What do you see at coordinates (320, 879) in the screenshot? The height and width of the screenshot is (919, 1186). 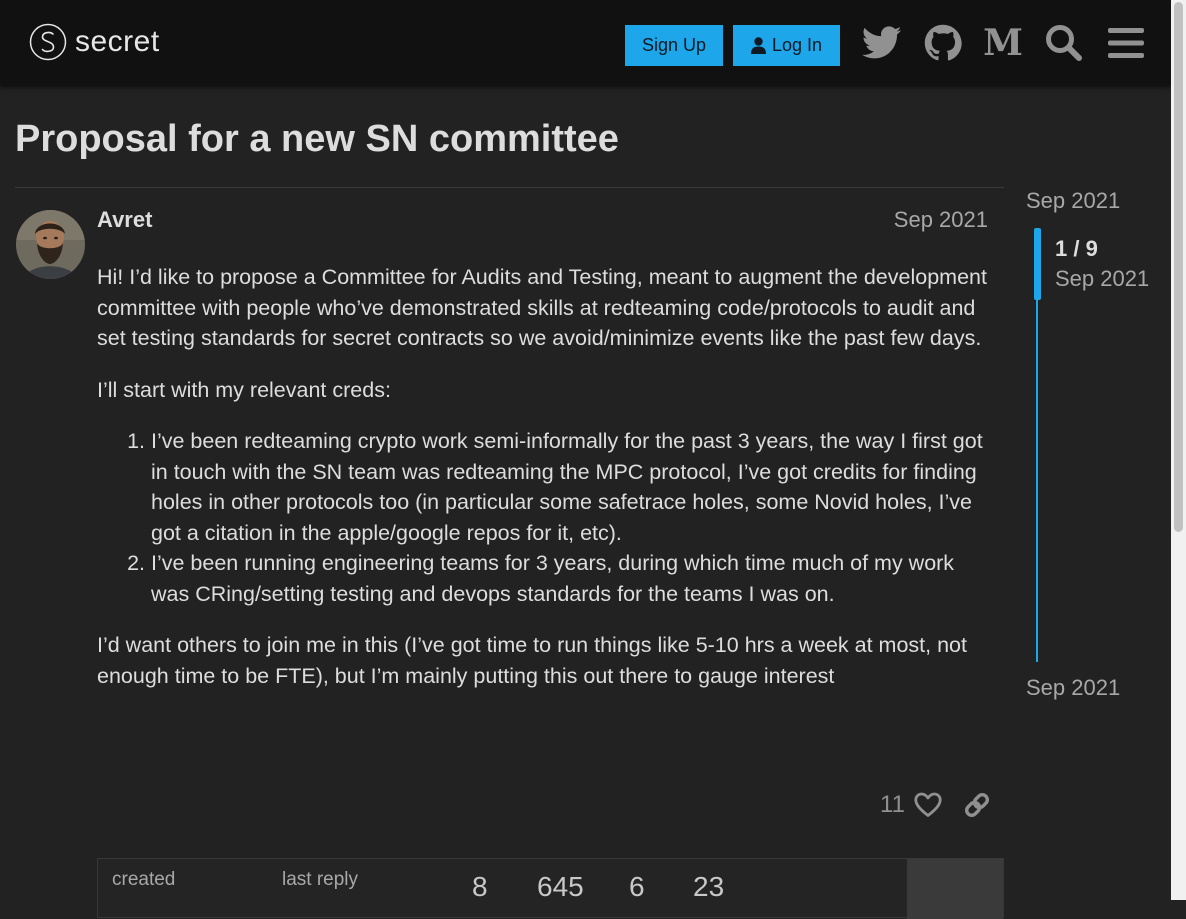 I see `last-reply-label: last reply` at bounding box center [320, 879].